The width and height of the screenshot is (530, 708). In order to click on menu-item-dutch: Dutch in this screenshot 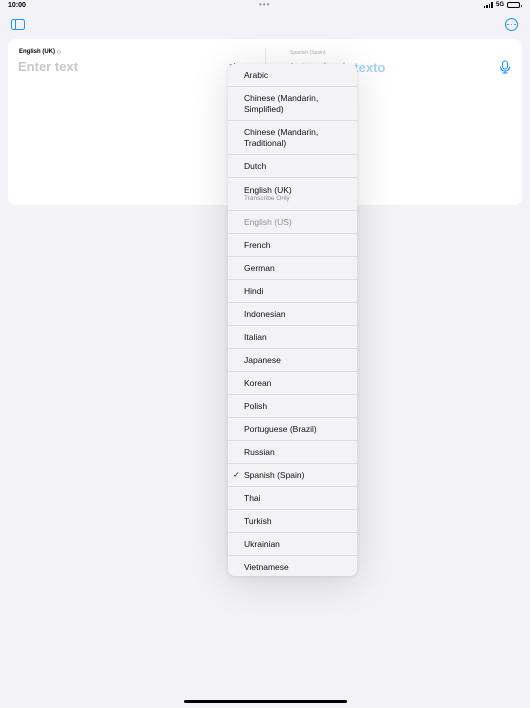, I will do `click(292, 166)`.